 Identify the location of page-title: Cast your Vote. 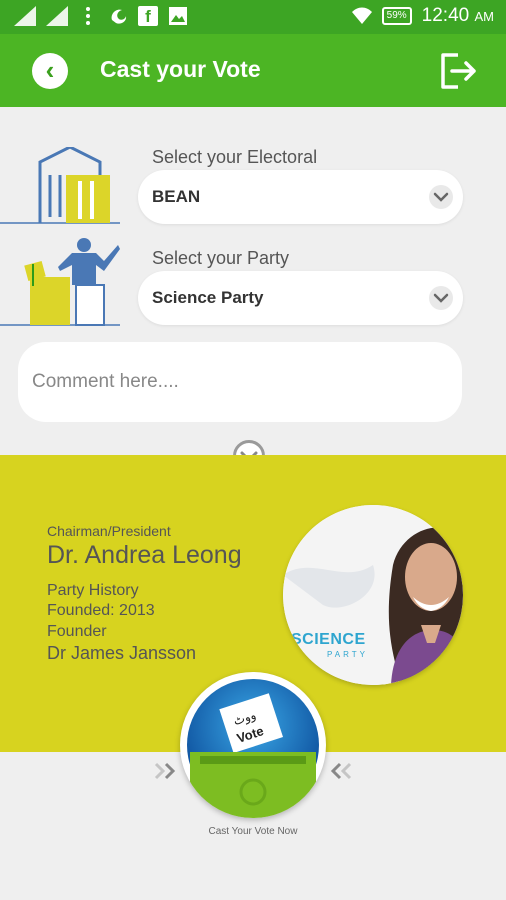
(180, 69).